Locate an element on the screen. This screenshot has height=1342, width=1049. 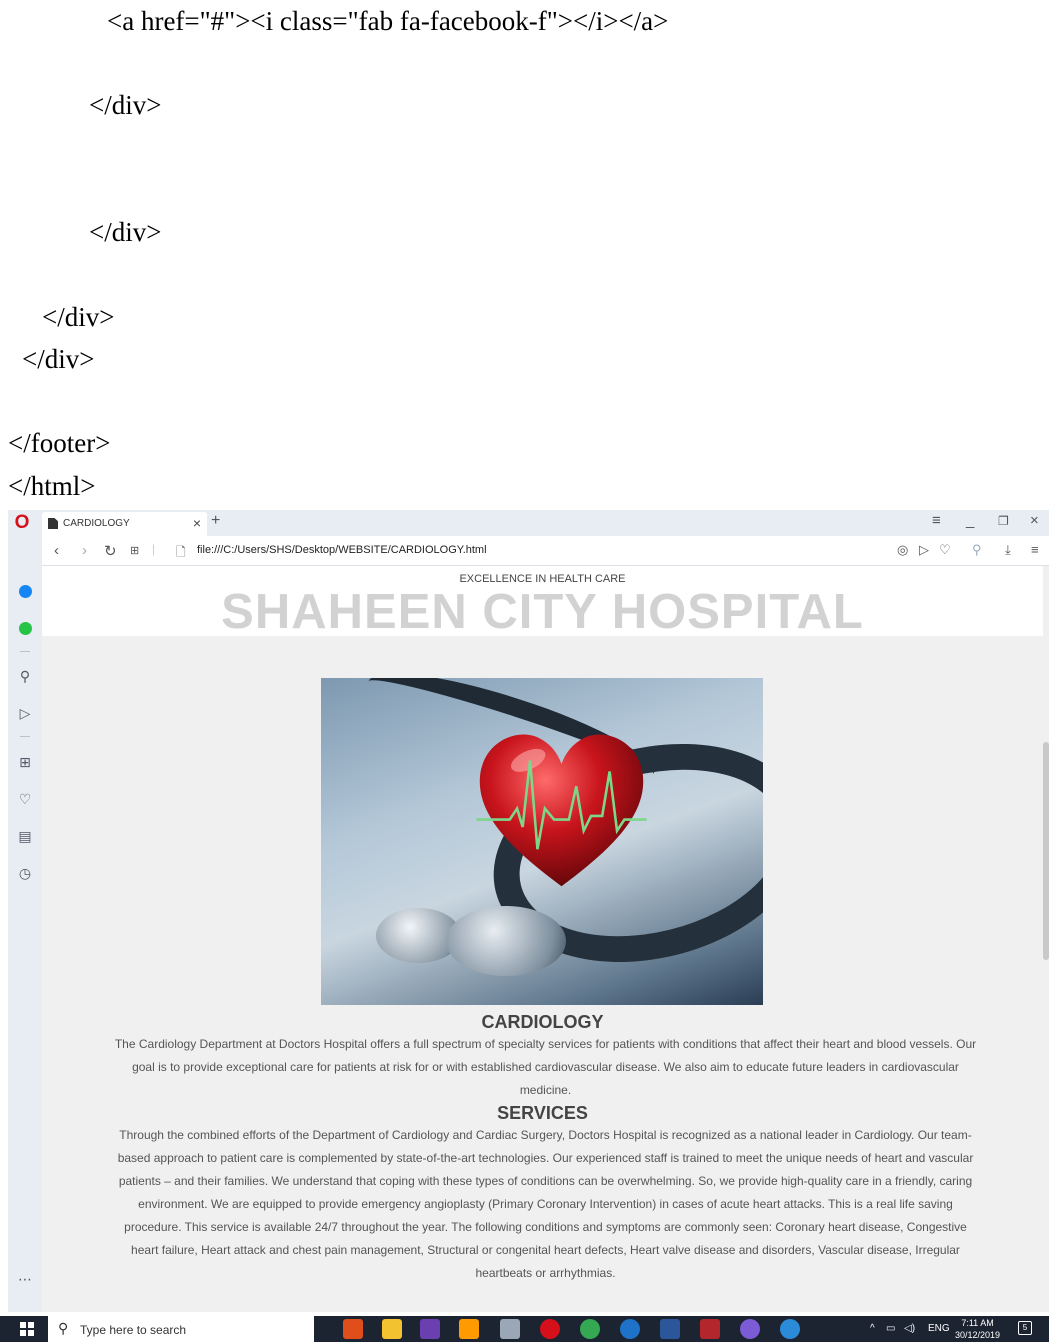
taskbar-search-input: ⚲ Type here to search is located at coordinates (181, 1329).